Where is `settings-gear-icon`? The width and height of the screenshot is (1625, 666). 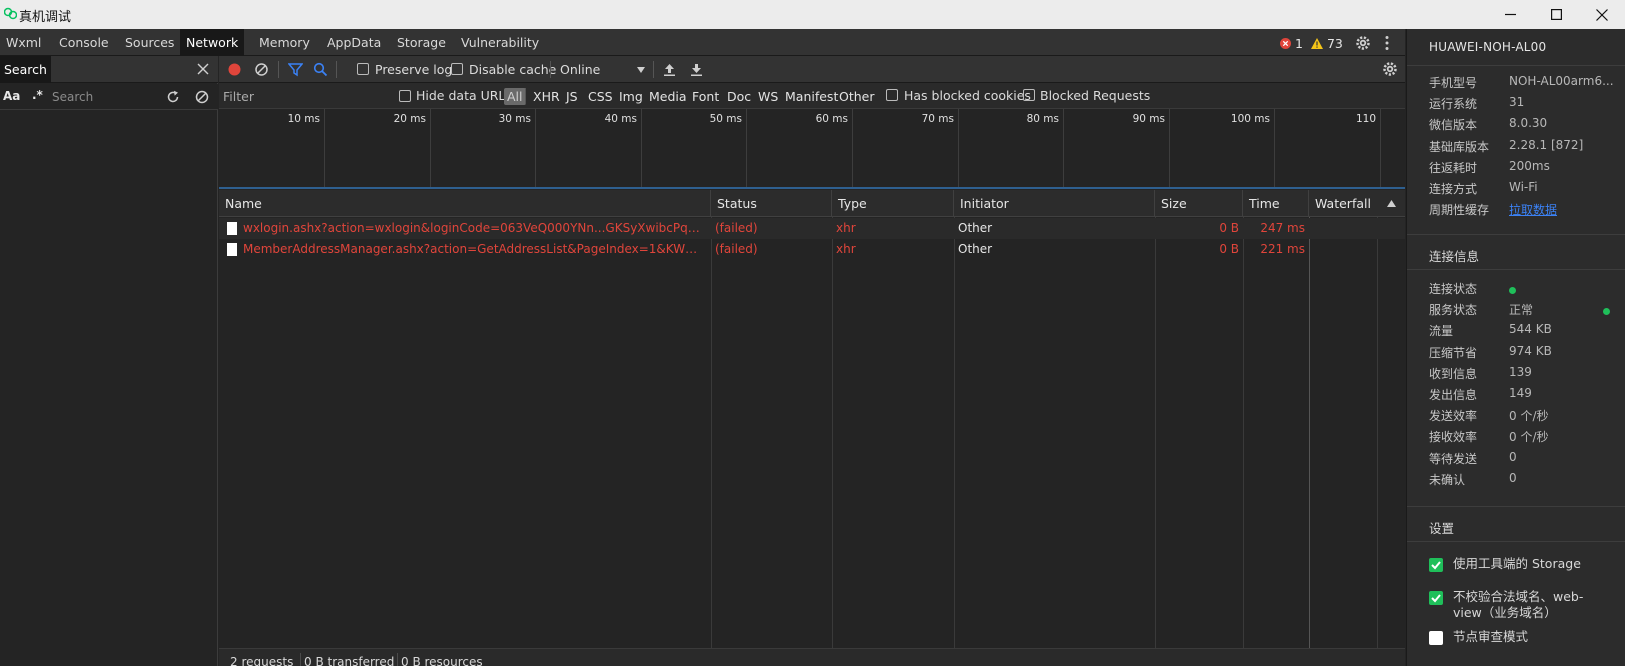 settings-gear-icon is located at coordinates (1363, 43).